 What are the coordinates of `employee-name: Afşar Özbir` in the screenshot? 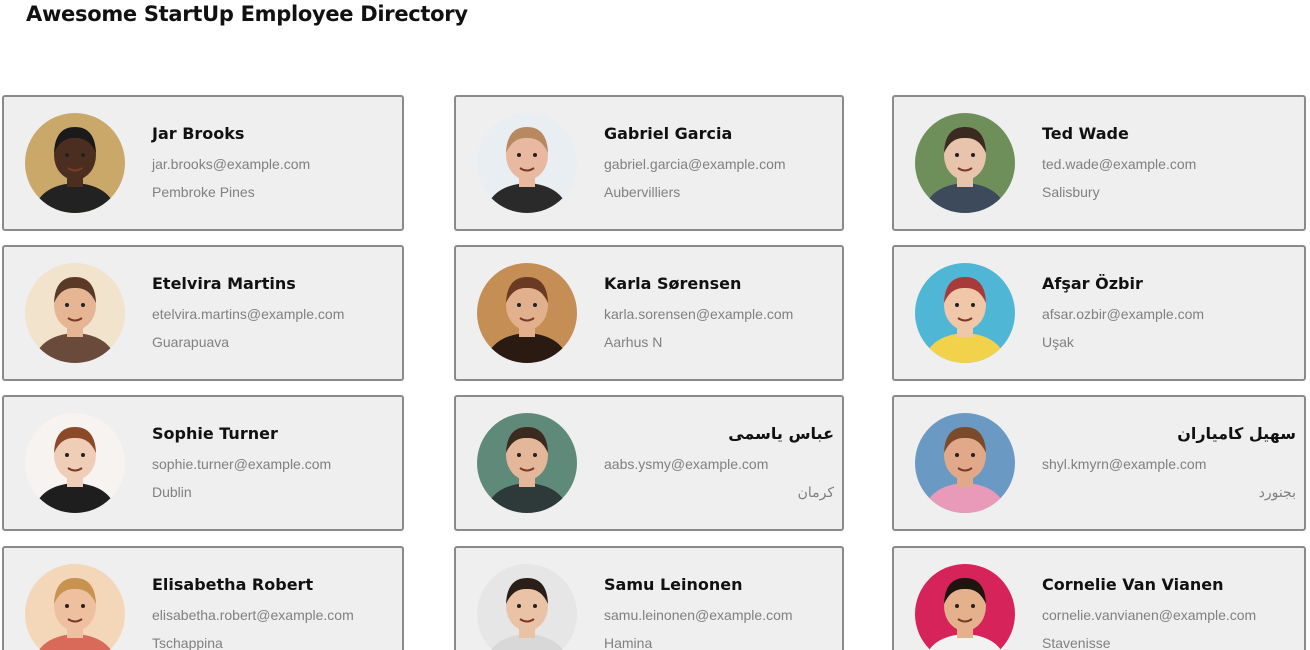 It's located at (1092, 283).